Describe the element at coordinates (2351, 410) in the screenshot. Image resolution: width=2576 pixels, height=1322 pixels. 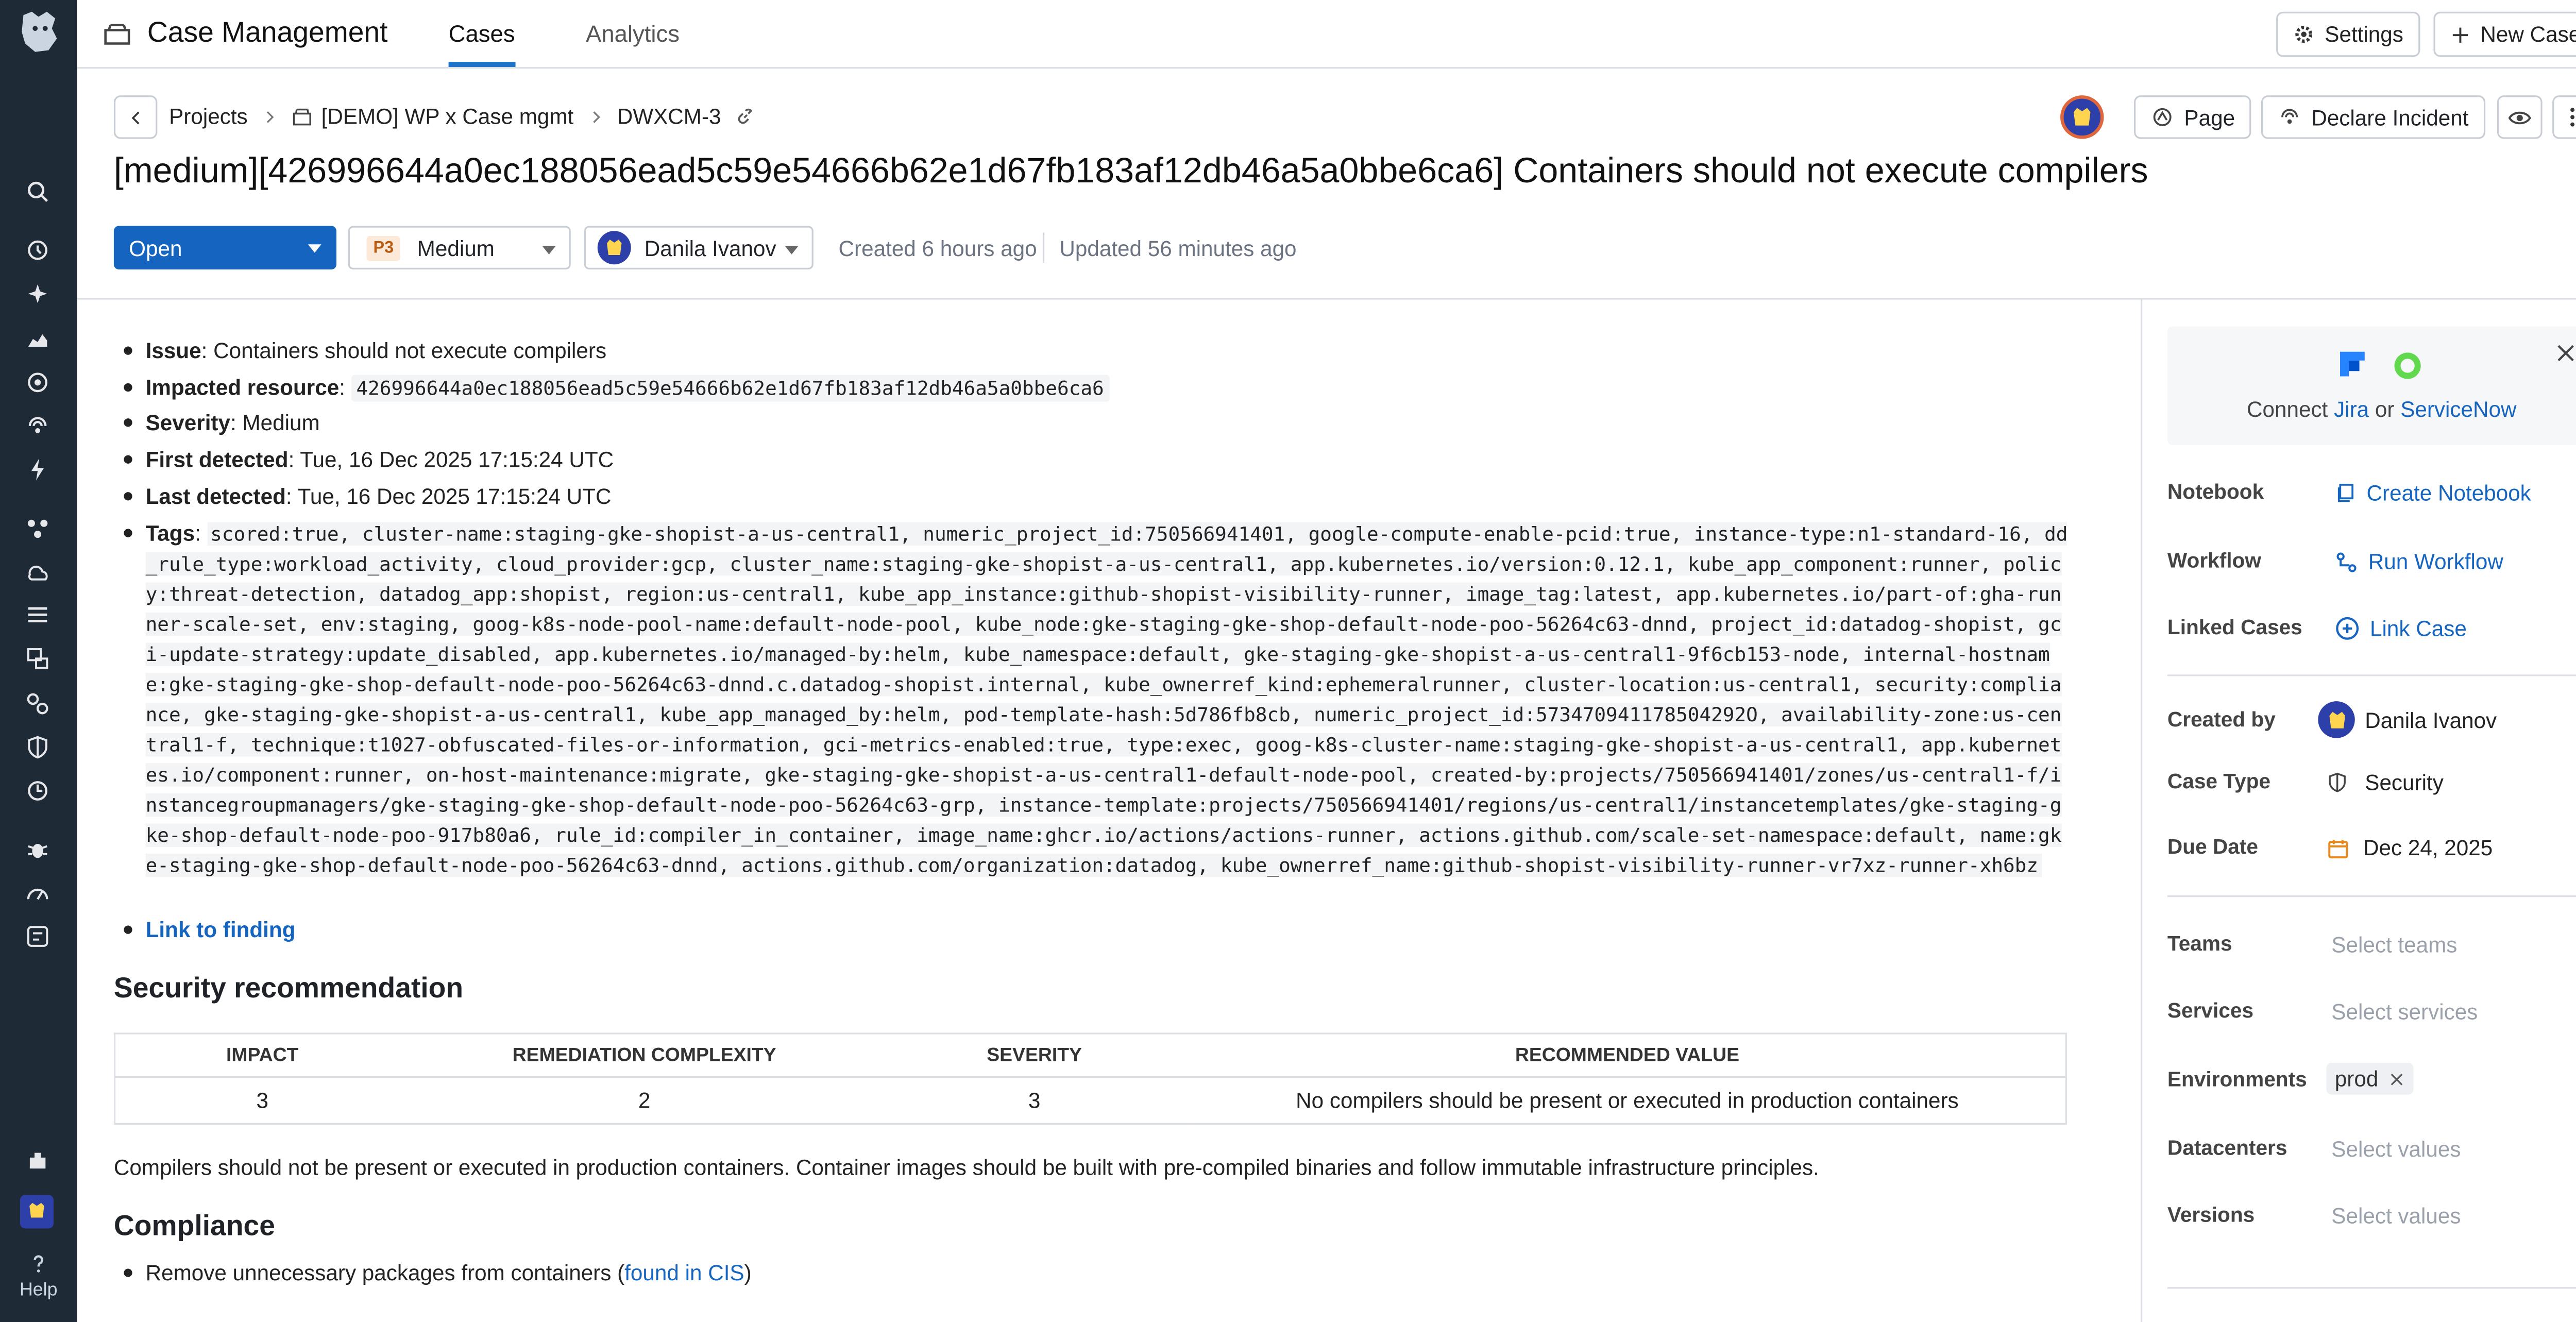
I see `jira-link: Jira` at that location.